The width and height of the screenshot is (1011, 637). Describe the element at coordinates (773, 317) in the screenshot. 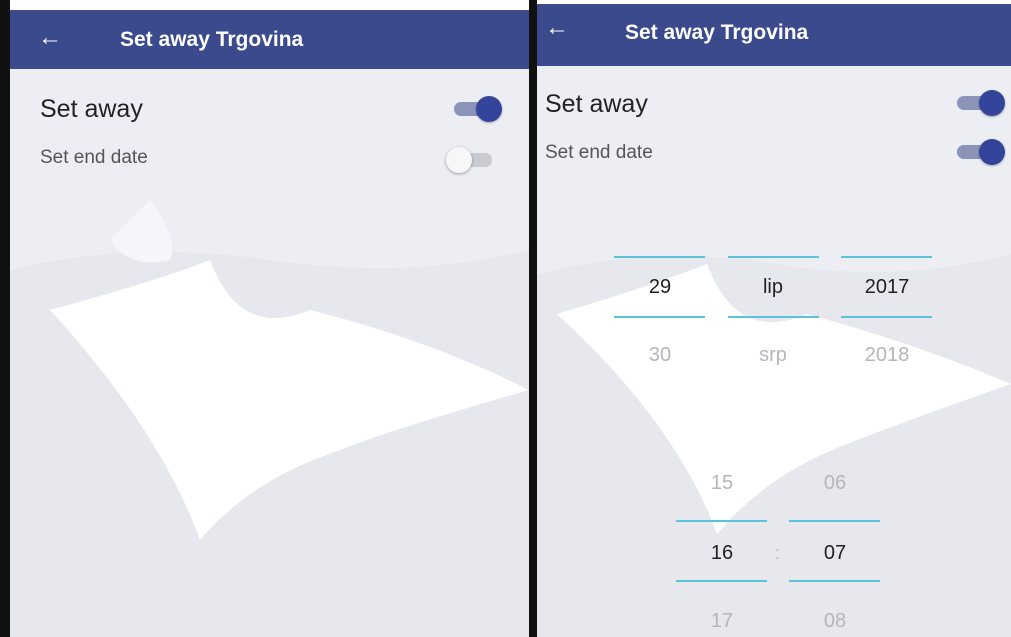

I see `month-wheel-bottom-line` at that location.